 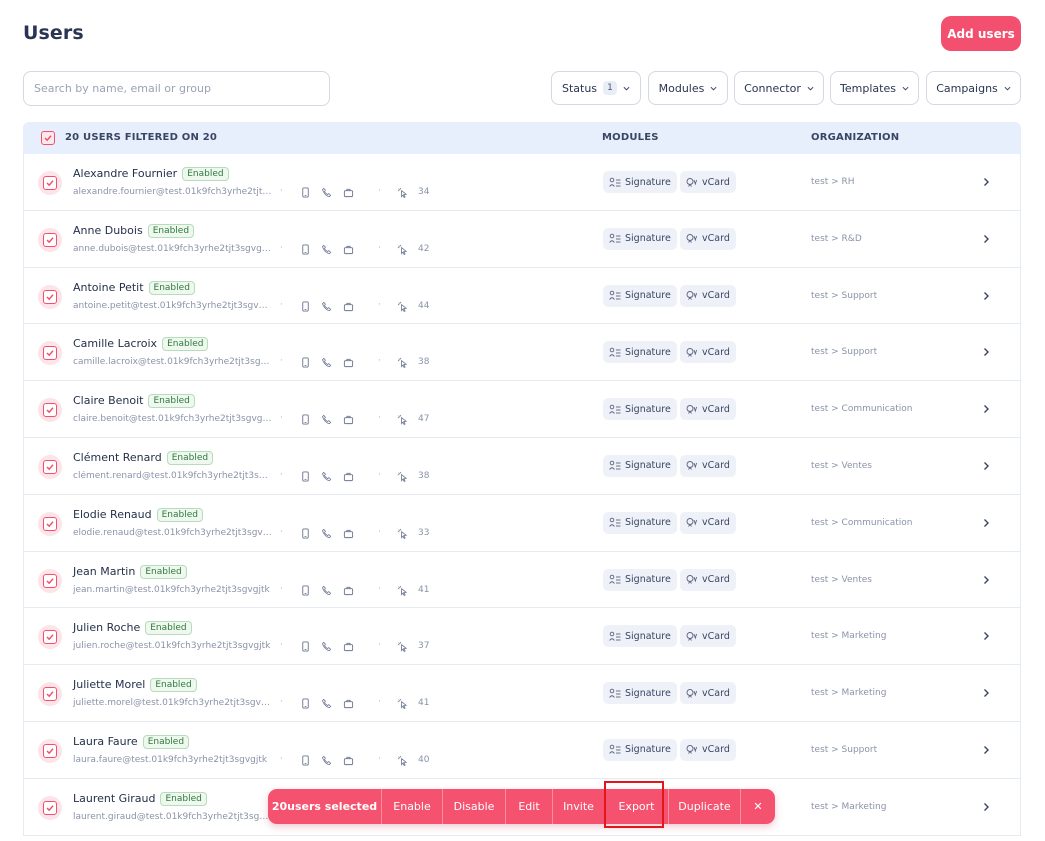 I want to click on filter-templates: Templates, so click(x=874, y=88).